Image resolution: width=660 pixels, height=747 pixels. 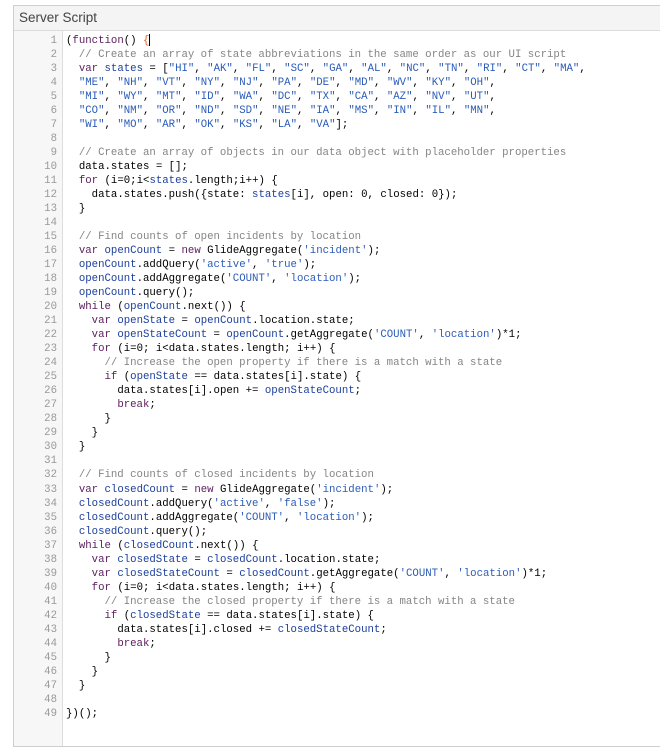 What do you see at coordinates (50, 391) in the screenshot?
I see `line-number: 26` at bounding box center [50, 391].